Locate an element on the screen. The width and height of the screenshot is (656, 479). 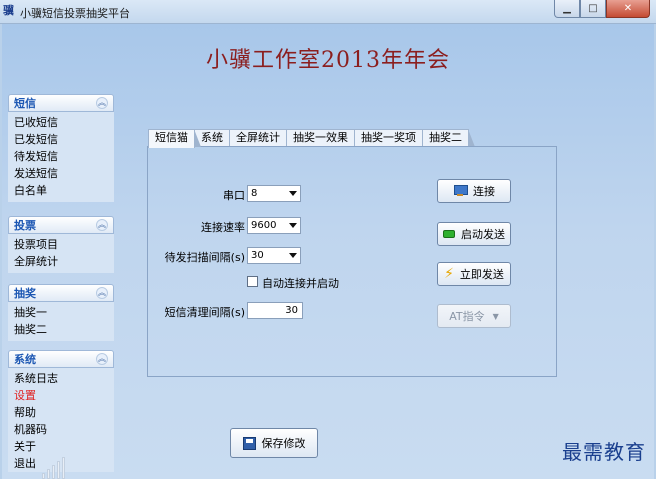
window-title: 小骥短信投票抽奖平台 is located at coordinates (75, 13).